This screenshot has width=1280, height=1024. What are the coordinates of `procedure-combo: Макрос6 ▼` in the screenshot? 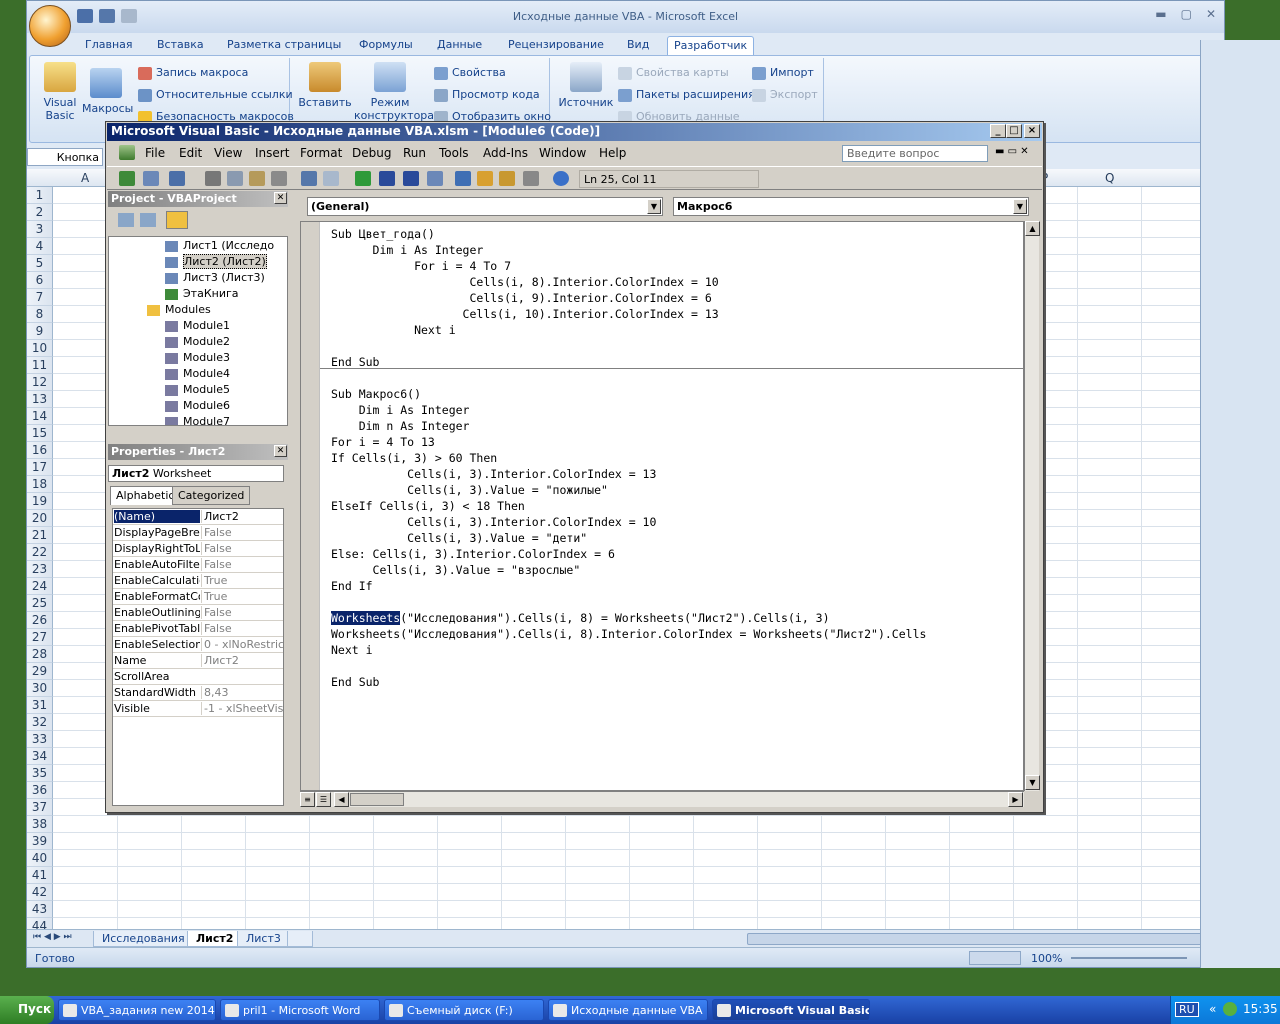 It's located at (851, 206).